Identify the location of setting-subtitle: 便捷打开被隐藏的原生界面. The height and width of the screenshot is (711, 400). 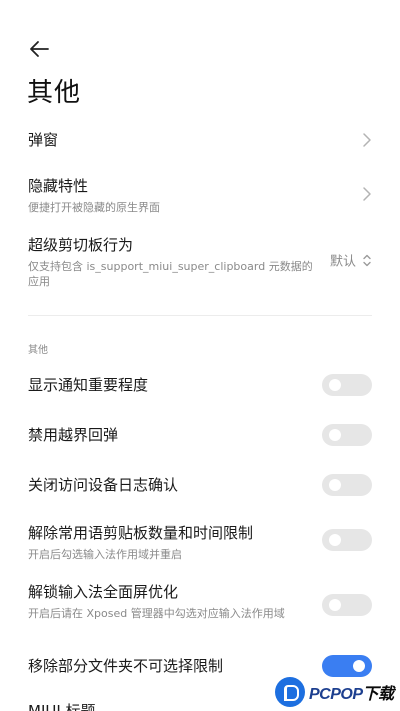
(94, 207).